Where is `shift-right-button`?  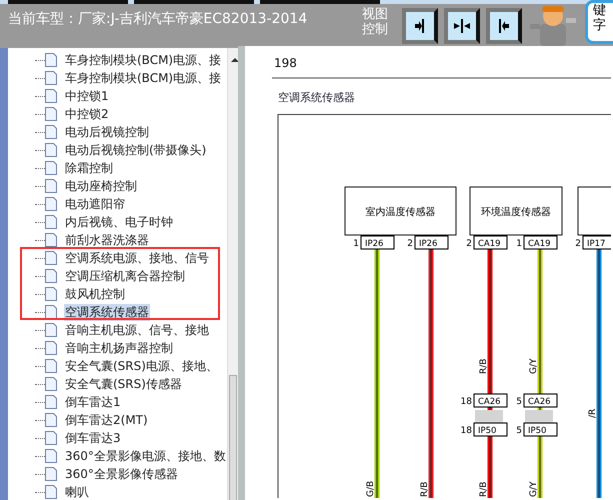 shift-right-button is located at coordinates (420, 26).